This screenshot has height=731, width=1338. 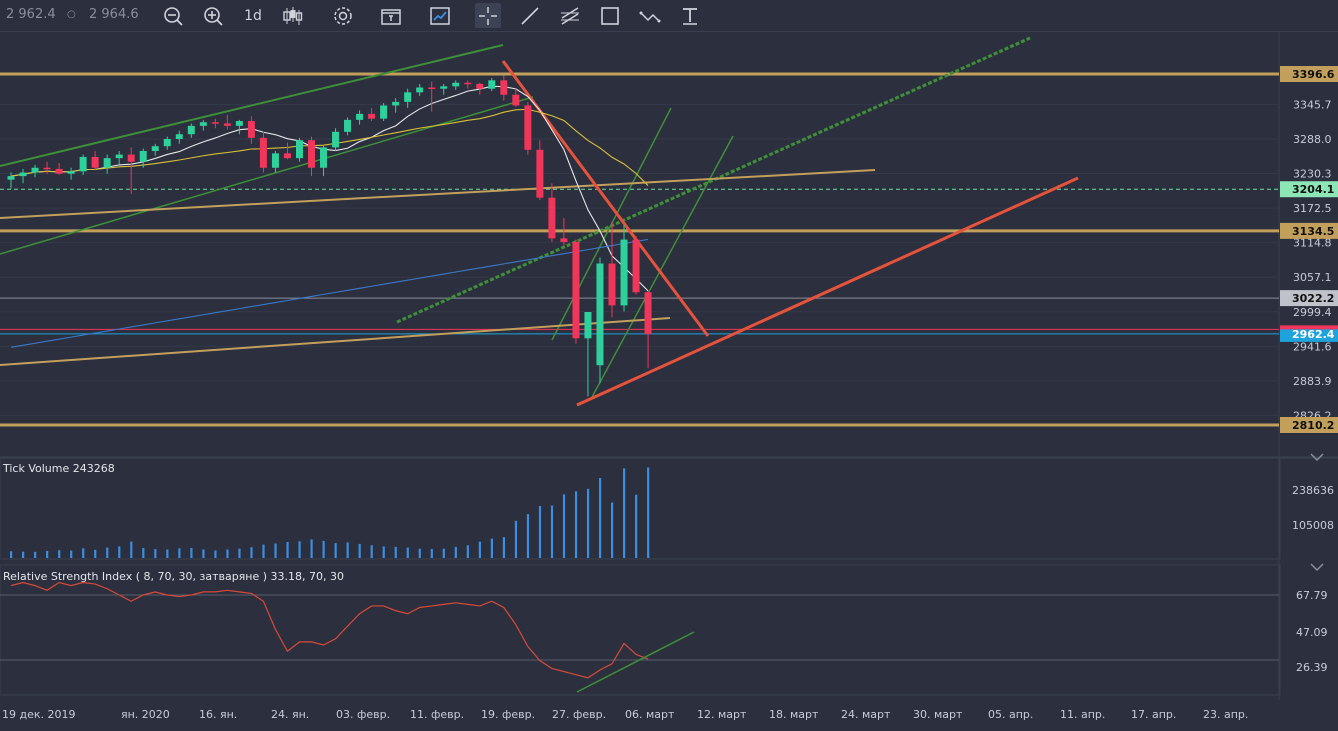 I want to click on time-axis-label: 19 дек. 2019, so click(x=39, y=714).